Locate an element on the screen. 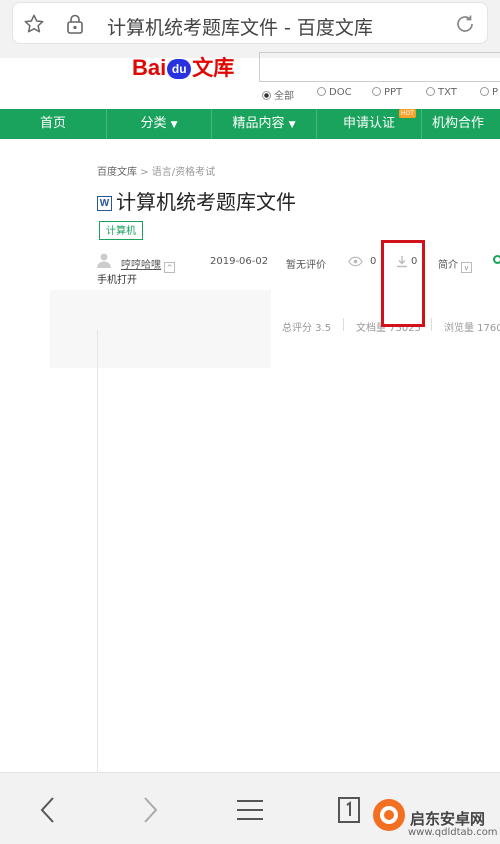 This screenshot has width=500, height=844. logo-du-badge: du is located at coordinates (179, 69).